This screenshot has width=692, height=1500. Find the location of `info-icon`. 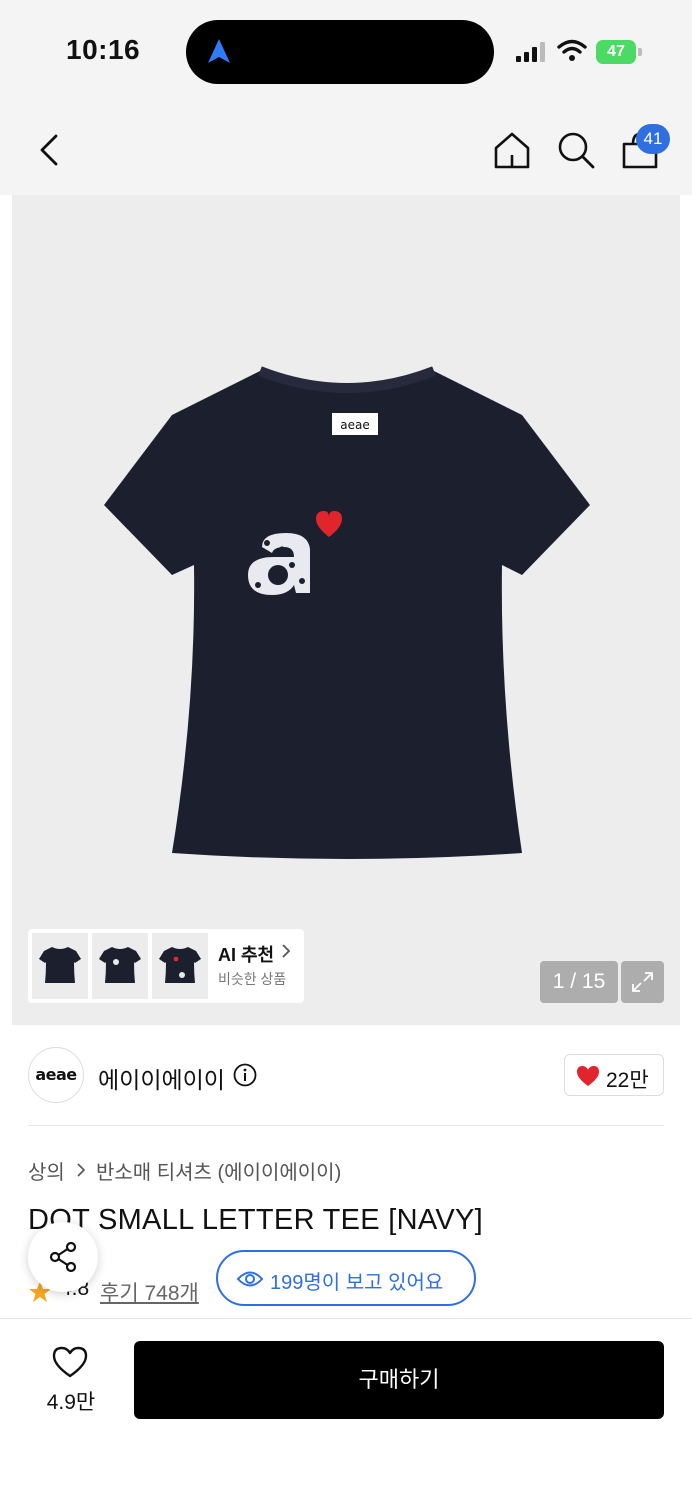

info-icon is located at coordinates (245, 1075).